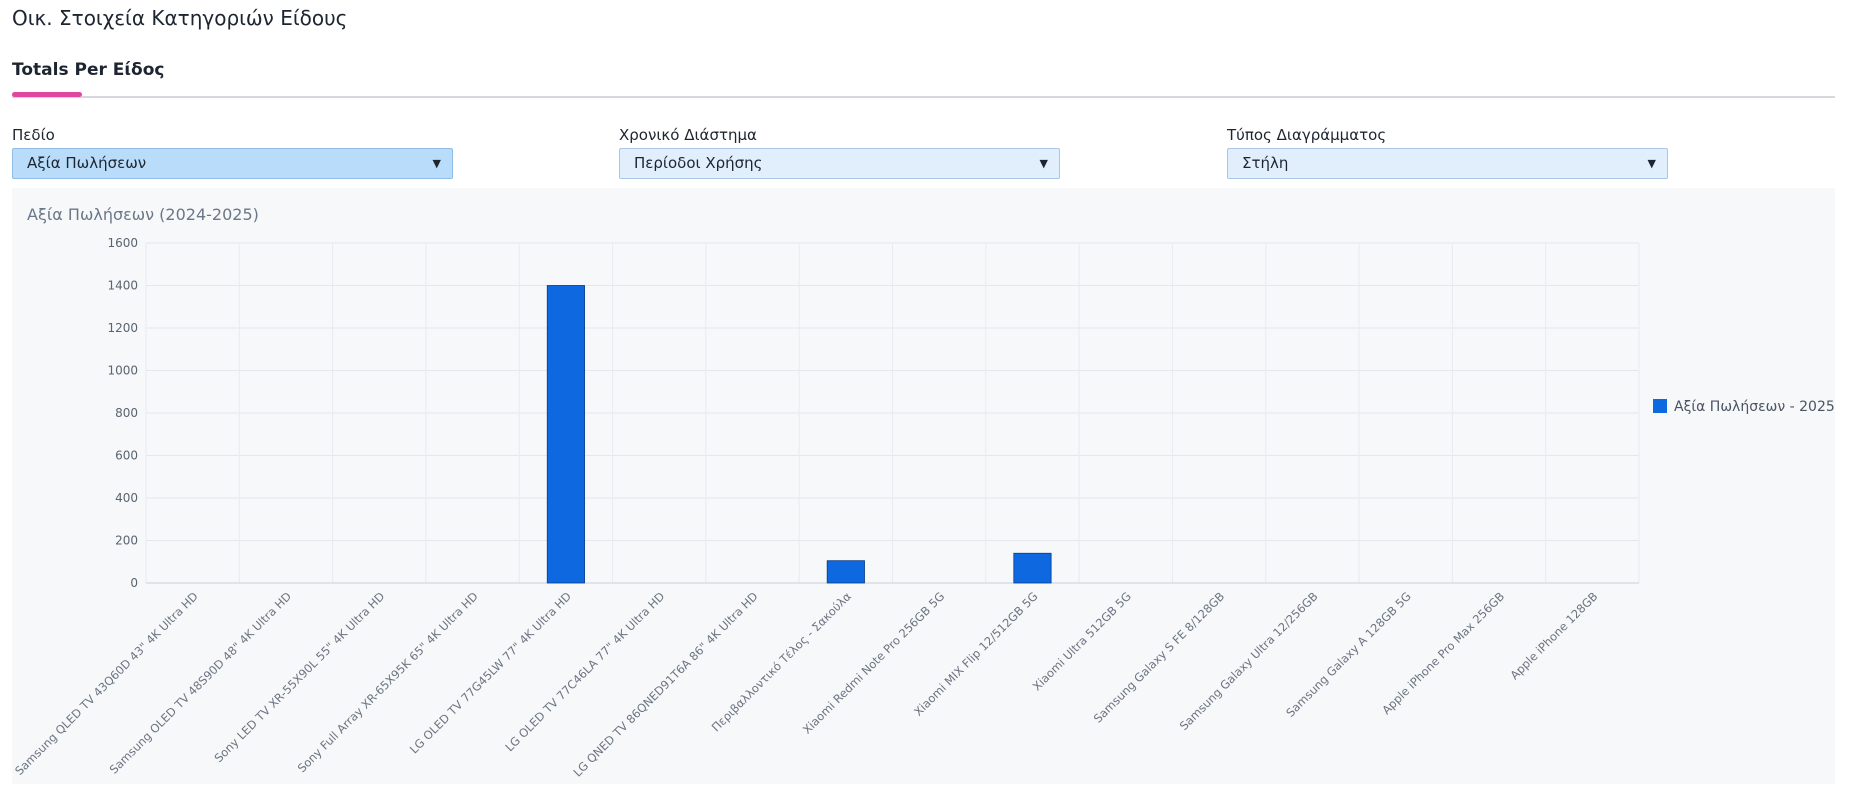 The width and height of the screenshot is (1859, 797). Describe the element at coordinates (1754, 407) in the screenshot. I see `legend-label: Αξία Πωλήσεων - 2025` at that location.